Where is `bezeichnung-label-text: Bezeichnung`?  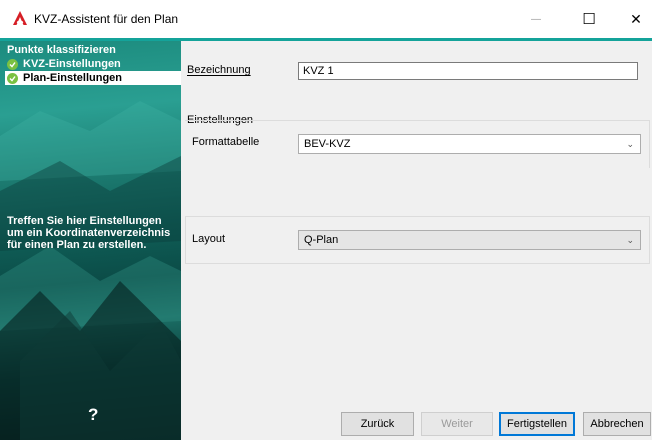
bezeichnung-label-text: Bezeichnung is located at coordinates (219, 70).